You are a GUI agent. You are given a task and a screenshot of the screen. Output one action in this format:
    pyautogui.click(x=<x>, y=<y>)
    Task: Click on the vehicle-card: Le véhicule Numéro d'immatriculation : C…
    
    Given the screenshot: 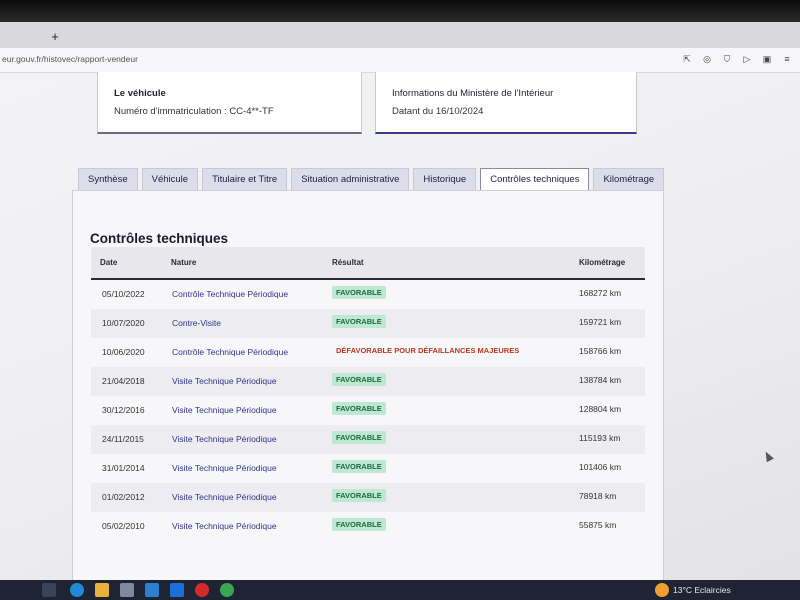 What is the action you would take?
    pyautogui.click(x=229, y=103)
    